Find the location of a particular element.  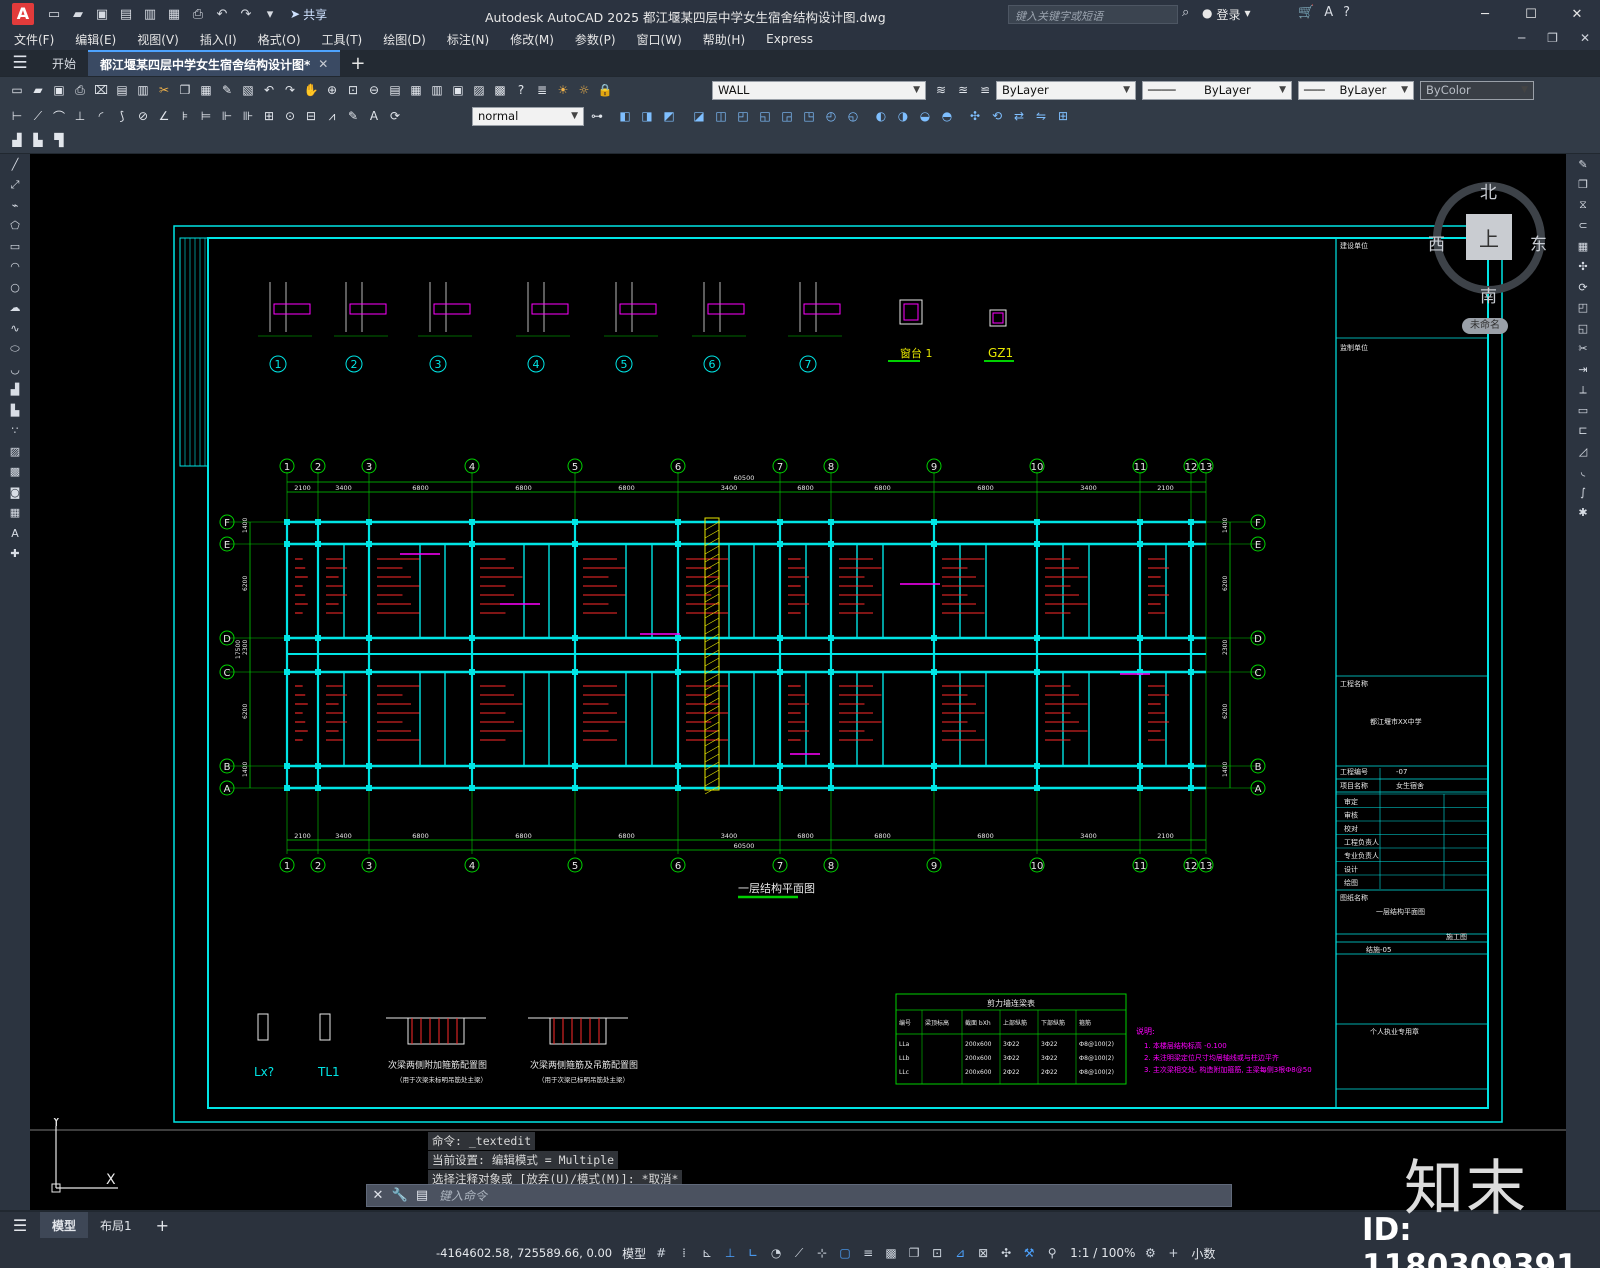

login-button: ● 登录 ▾ is located at coordinates (1226, 14).